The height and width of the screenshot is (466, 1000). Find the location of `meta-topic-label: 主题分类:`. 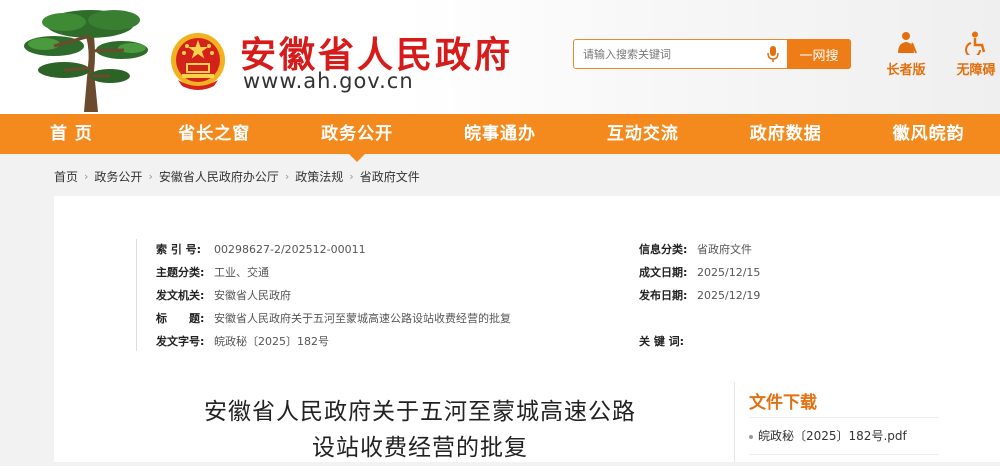

meta-topic-label: 主题分类: is located at coordinates (180, 272).